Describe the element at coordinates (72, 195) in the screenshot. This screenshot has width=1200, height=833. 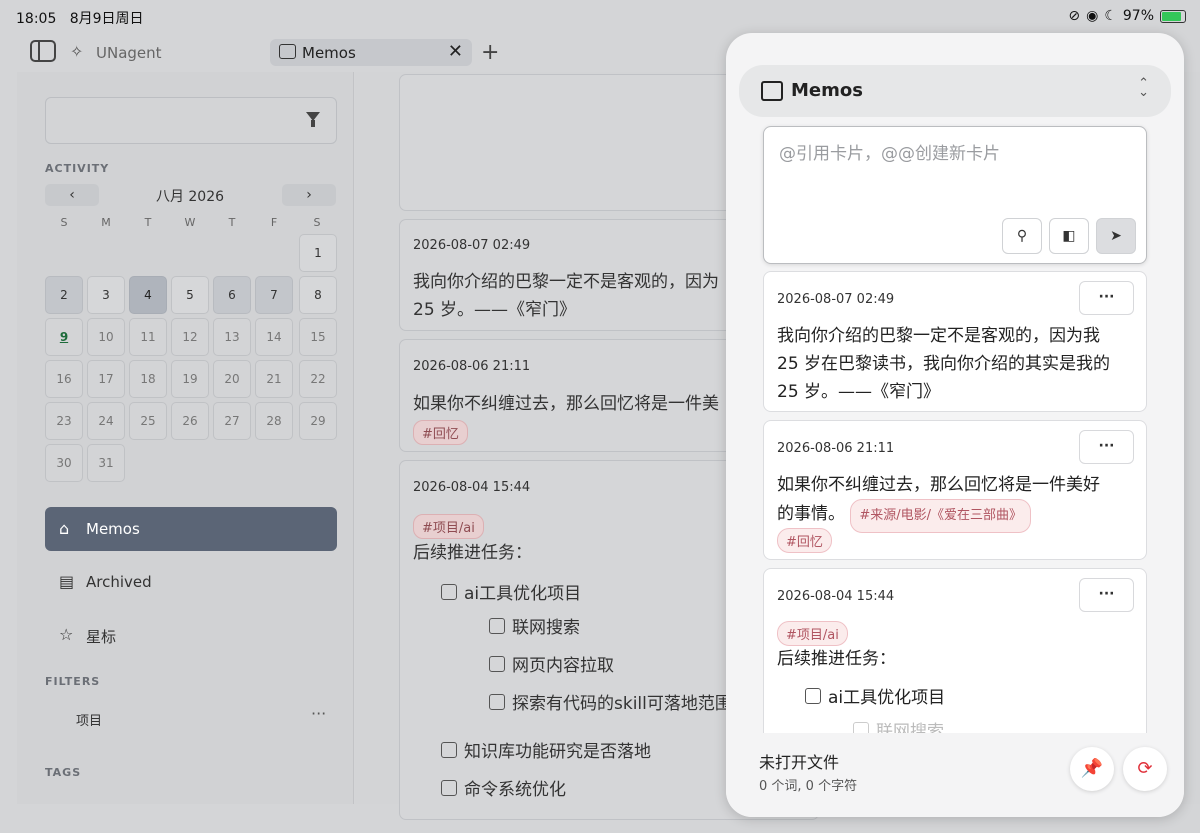
I see `calendar-prev-button: ‹` at that location.